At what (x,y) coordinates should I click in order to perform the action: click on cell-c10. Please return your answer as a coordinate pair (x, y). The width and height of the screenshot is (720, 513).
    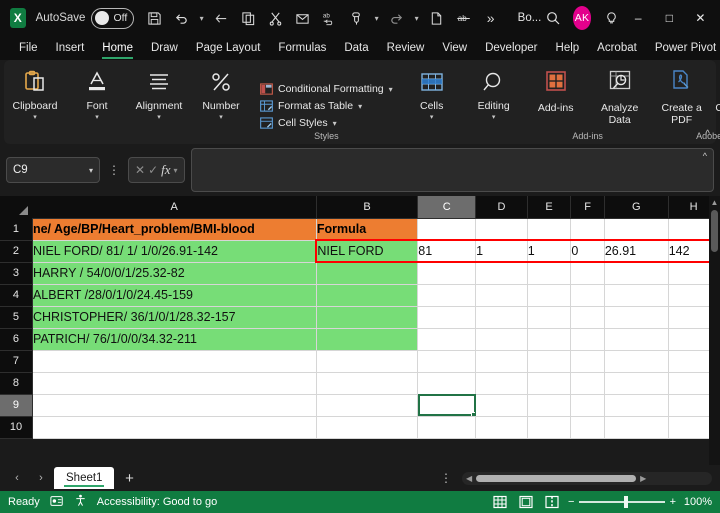
    Looking at the image, I should click on (447, 427).